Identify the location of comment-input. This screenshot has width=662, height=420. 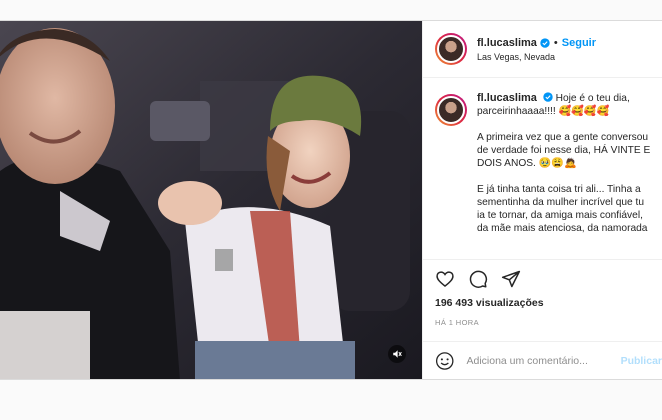
(539, 360).